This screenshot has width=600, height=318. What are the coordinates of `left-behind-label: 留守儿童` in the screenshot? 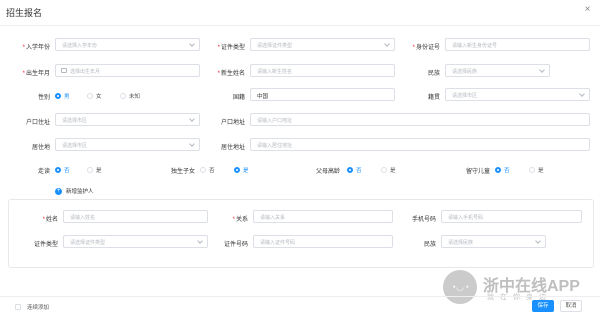 It's located at (477, 172).